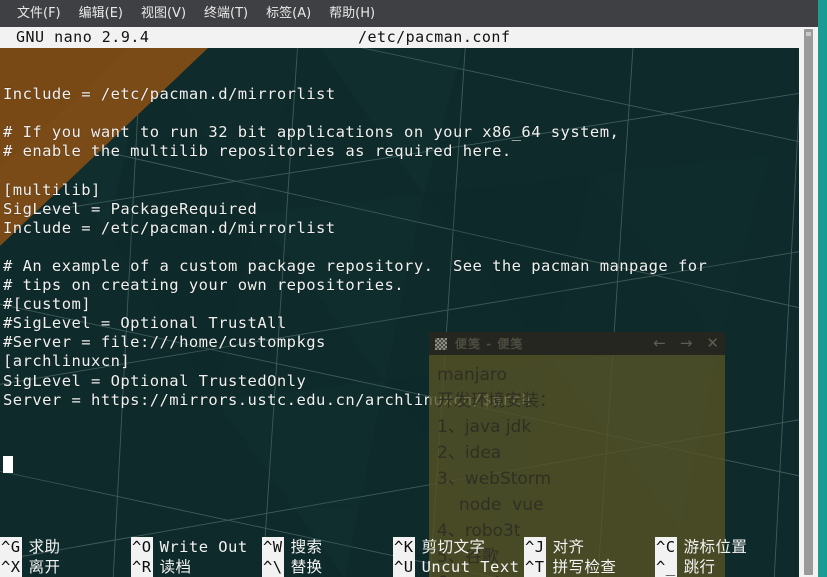 Image resolution: width=827 pixels, height=577 pixels. I want to click on shortcut-justify: ^J 对齐, so click(554, 547).